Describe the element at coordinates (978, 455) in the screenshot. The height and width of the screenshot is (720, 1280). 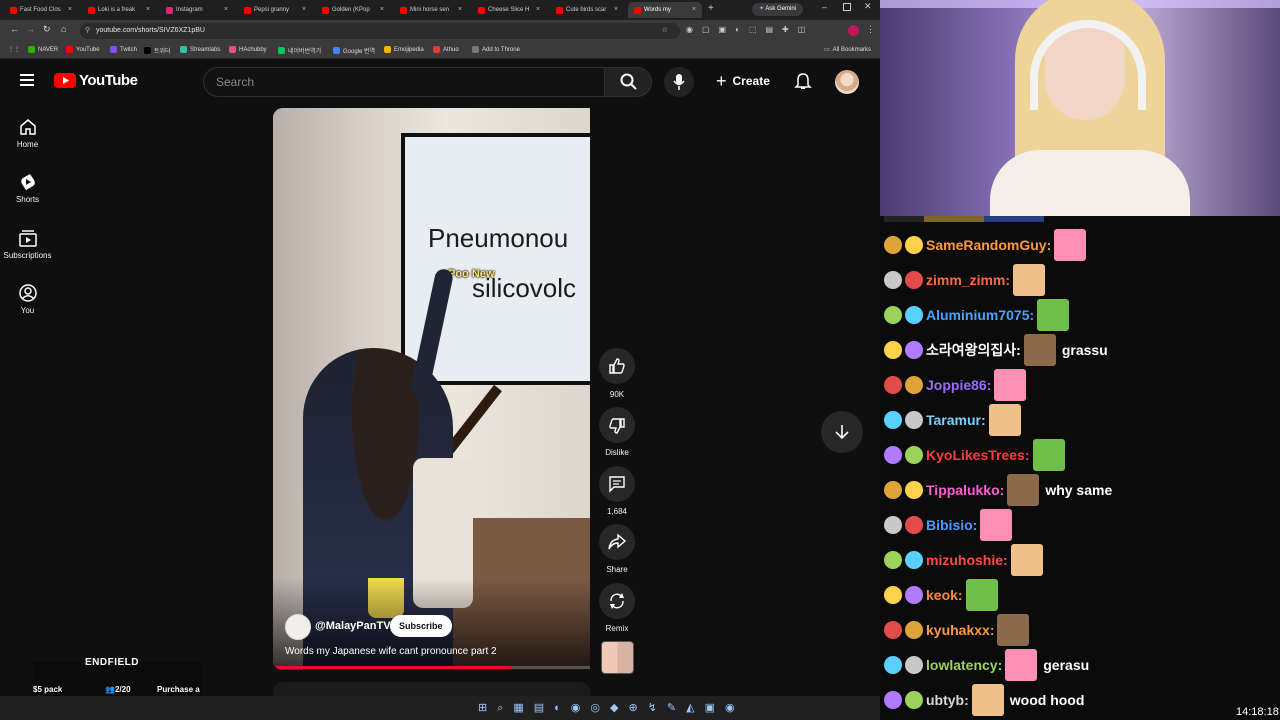
I see `chat-username: KyoLikesTrees:` at that location.